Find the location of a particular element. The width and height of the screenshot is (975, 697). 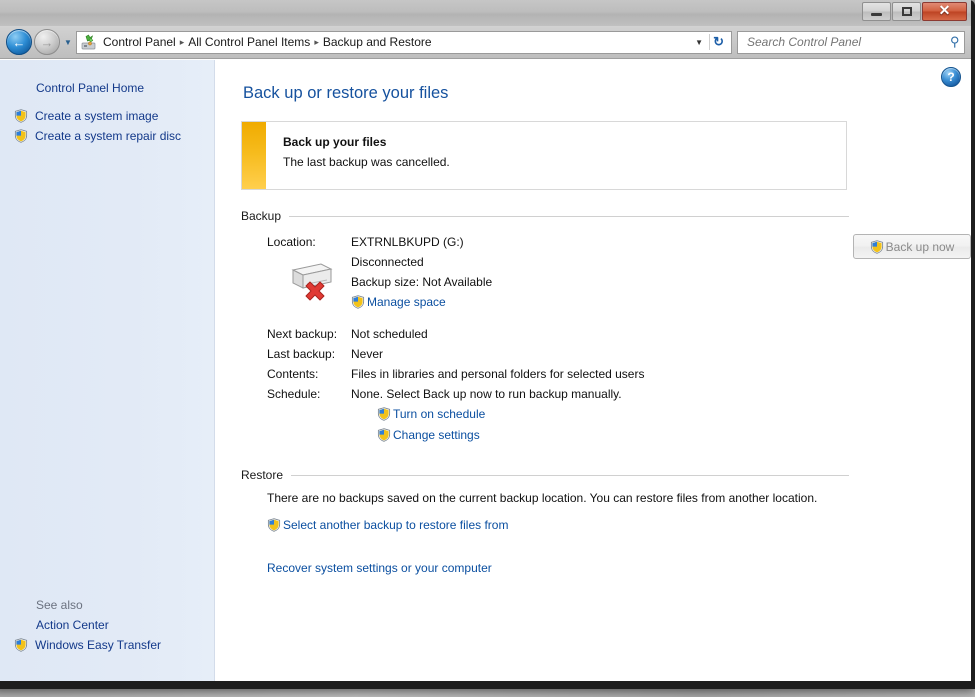

help-icon: ? is located at coordinates (951, 77).